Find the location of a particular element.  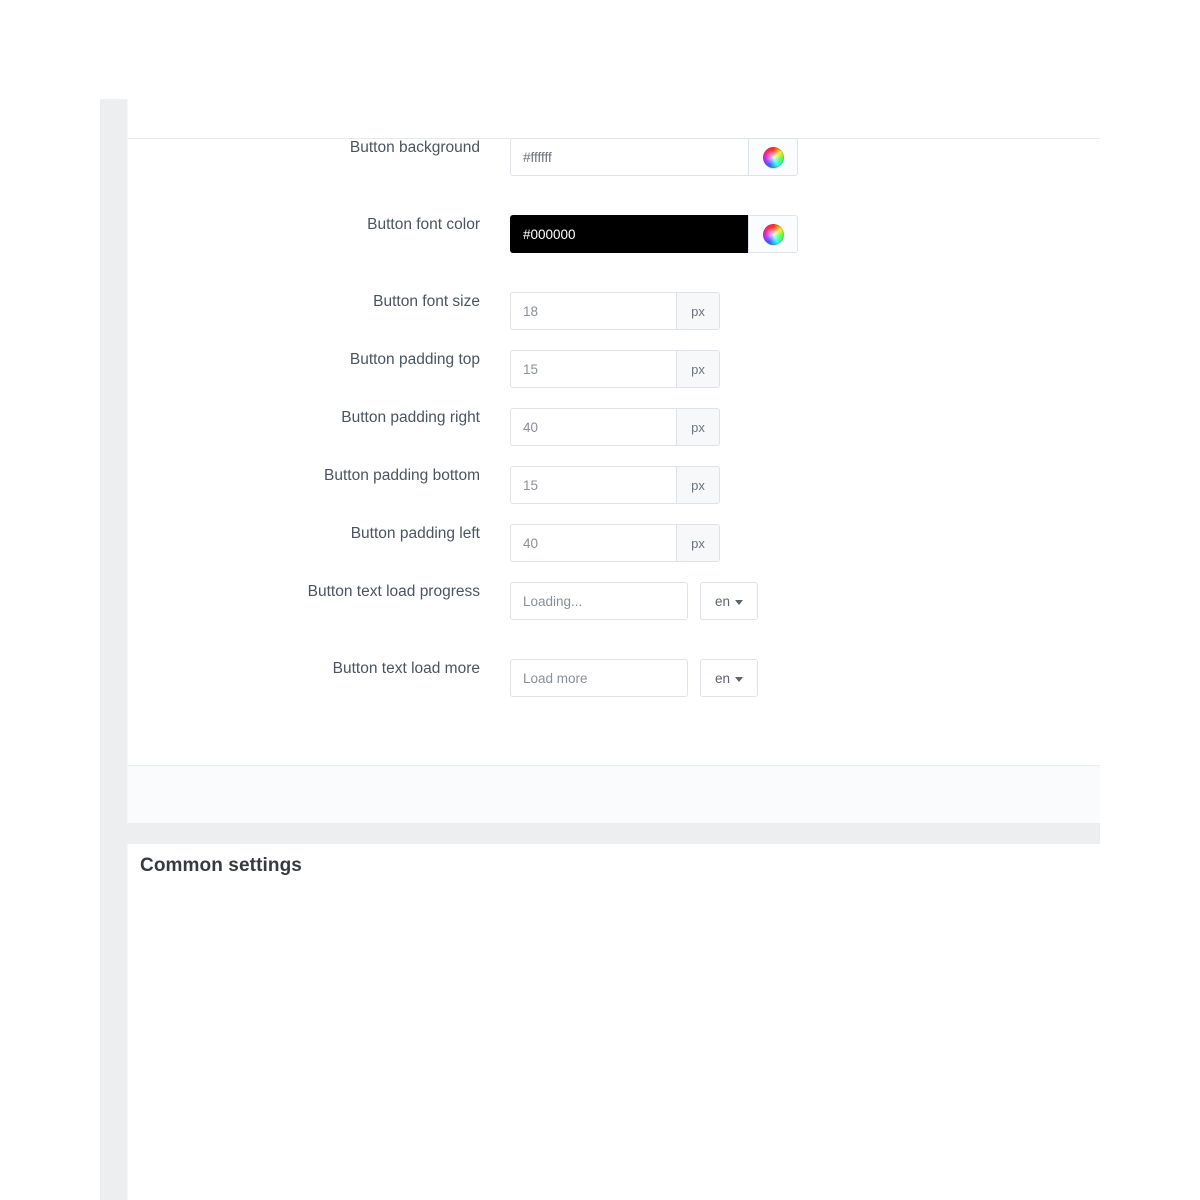

input-button-padding-bottom: 15 is located at coordinates (593, 485).